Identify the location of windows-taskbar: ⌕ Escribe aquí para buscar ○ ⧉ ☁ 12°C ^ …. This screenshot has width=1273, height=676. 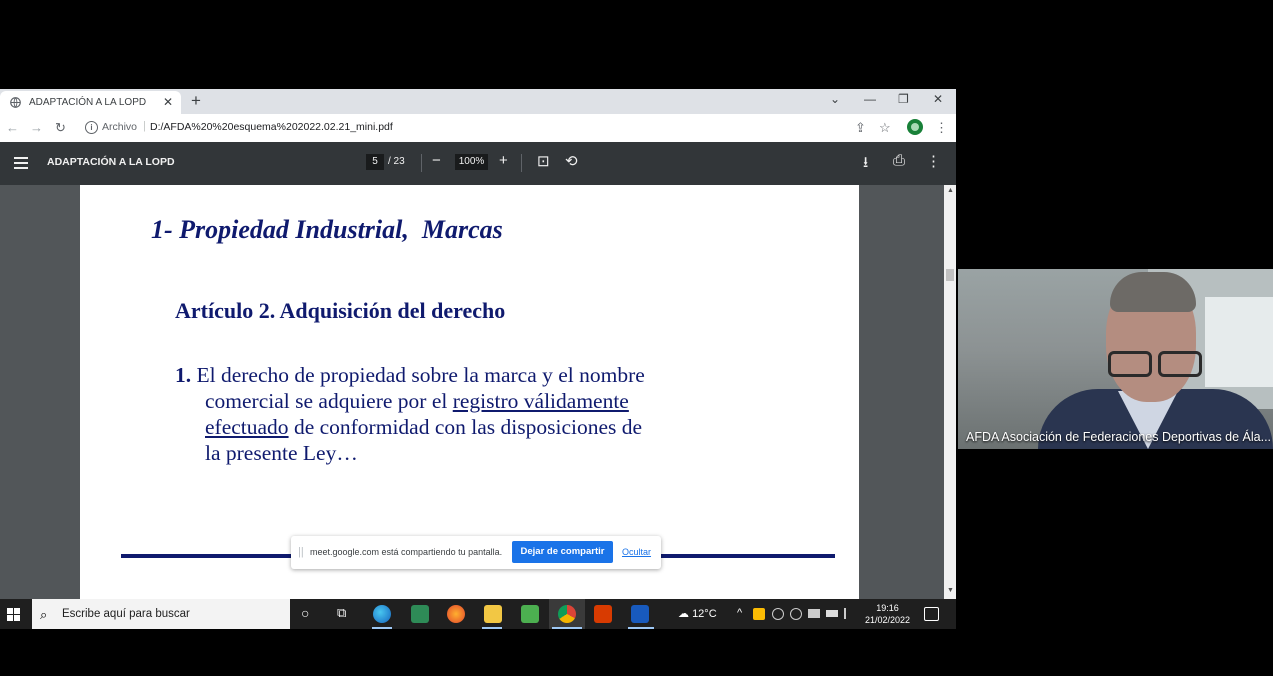
(478, 614).